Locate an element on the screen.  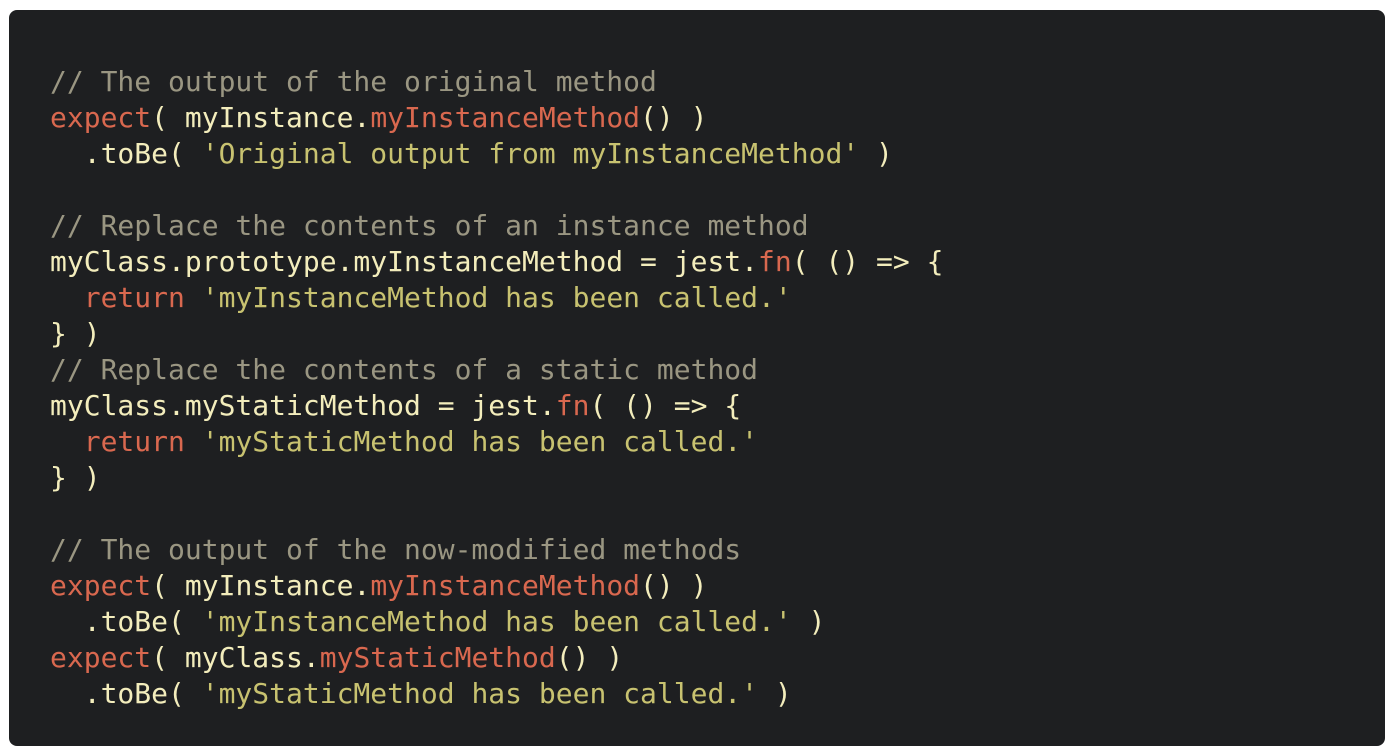
code-line: expect( myClass.myStaticMethod() ) is located at coordinates (717, 658).